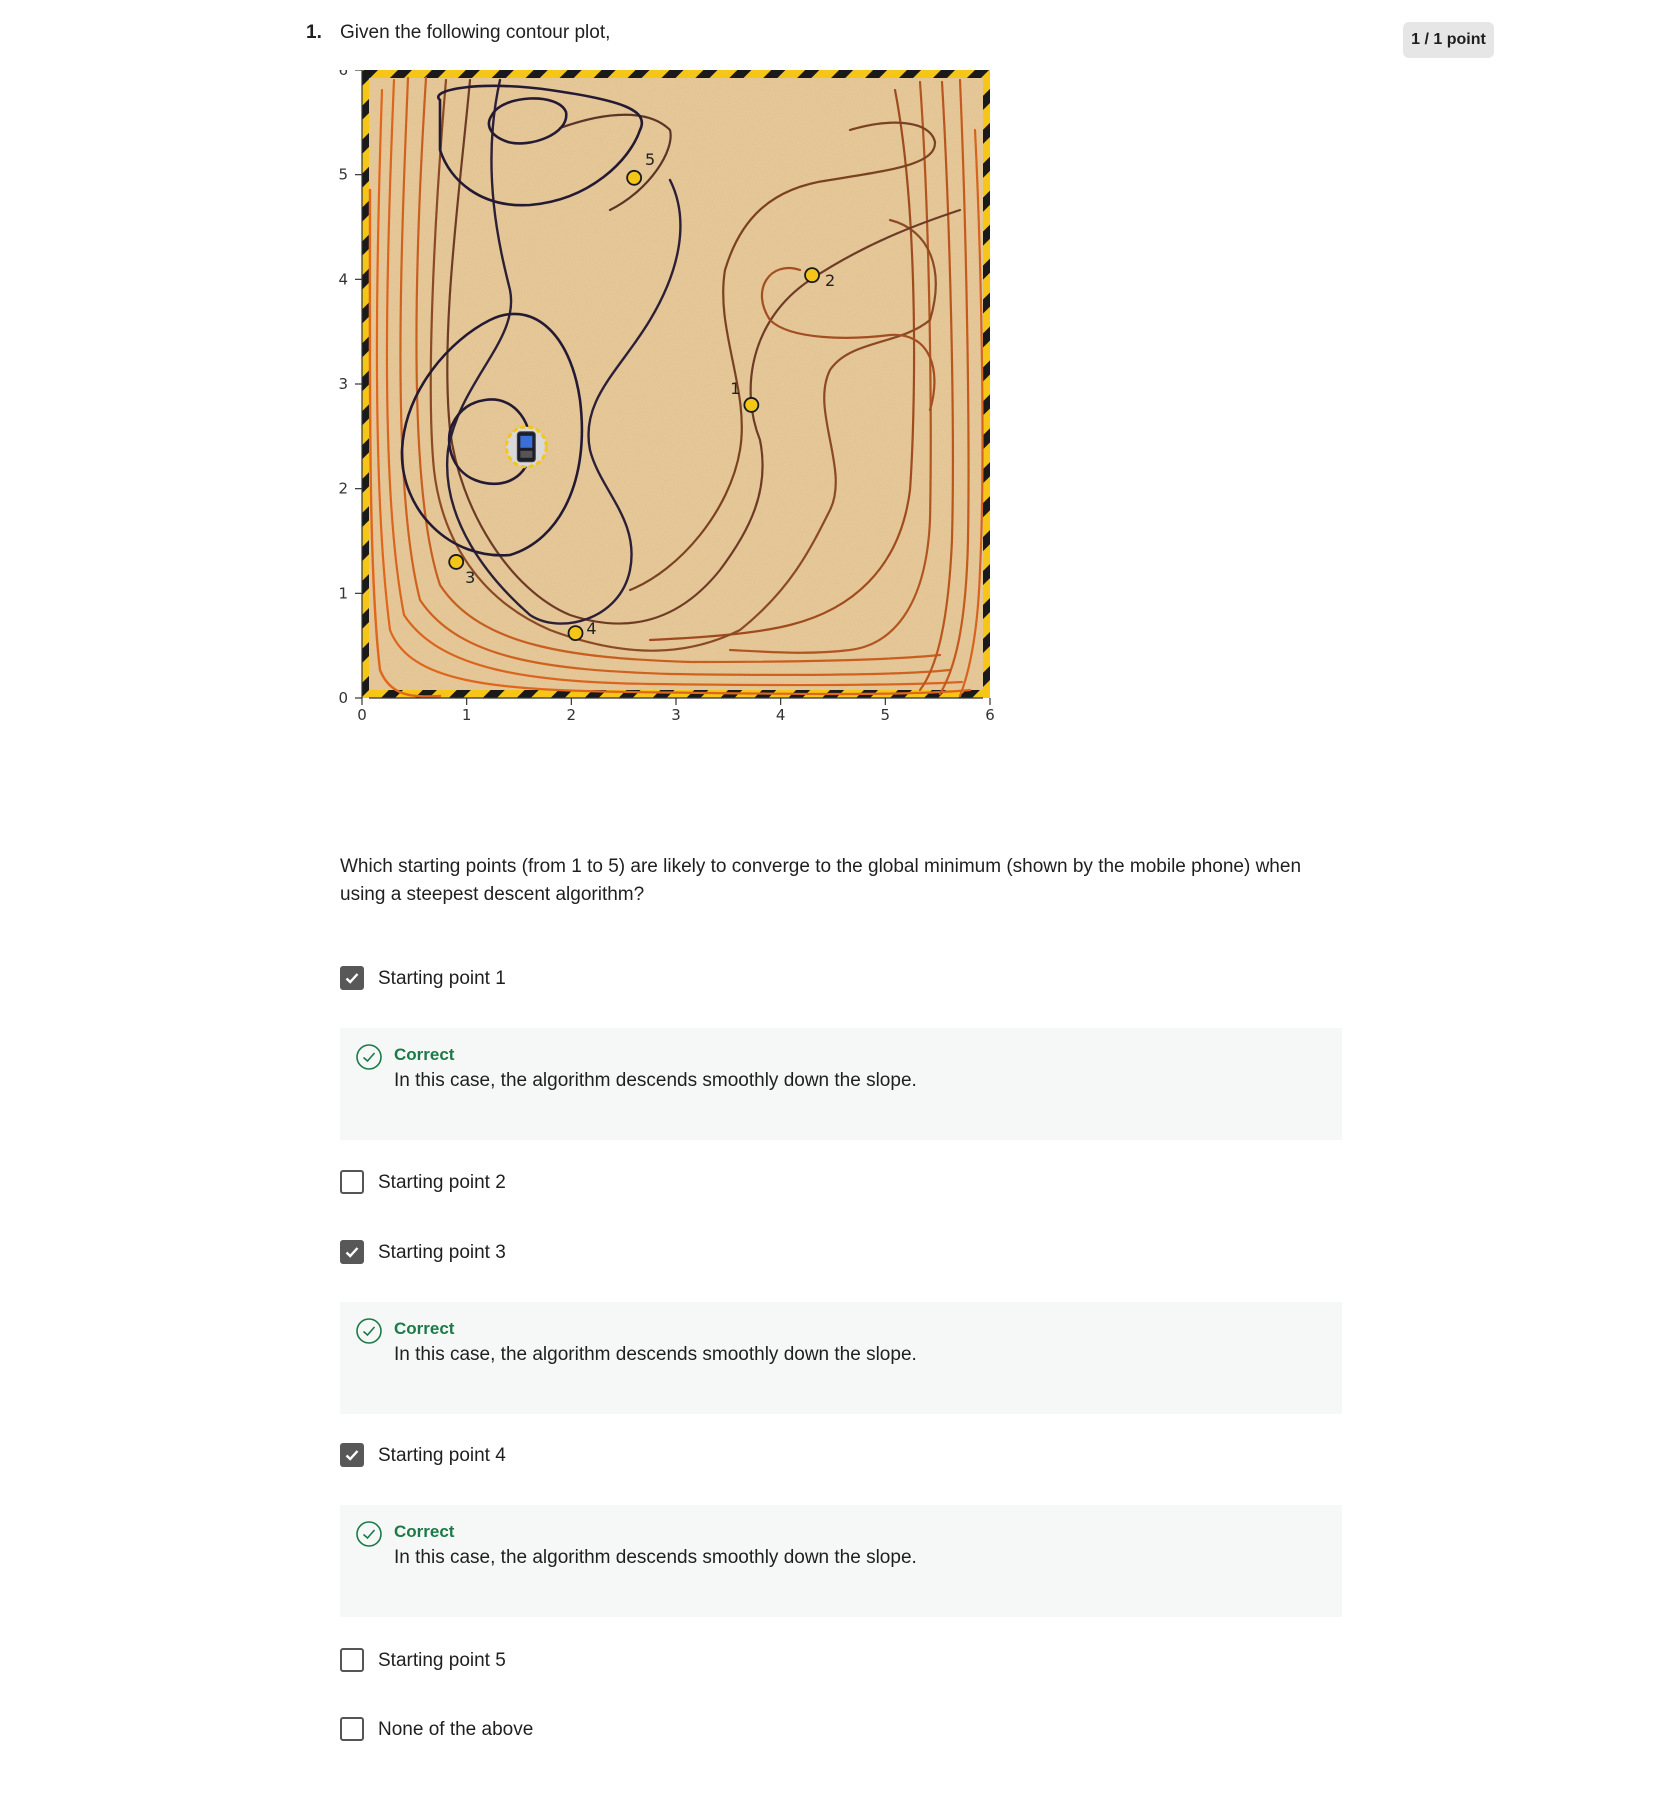  Describe the element at coordinates (442, 1660) in the screenshot. I see `option-label: Starting point 5` at that location.